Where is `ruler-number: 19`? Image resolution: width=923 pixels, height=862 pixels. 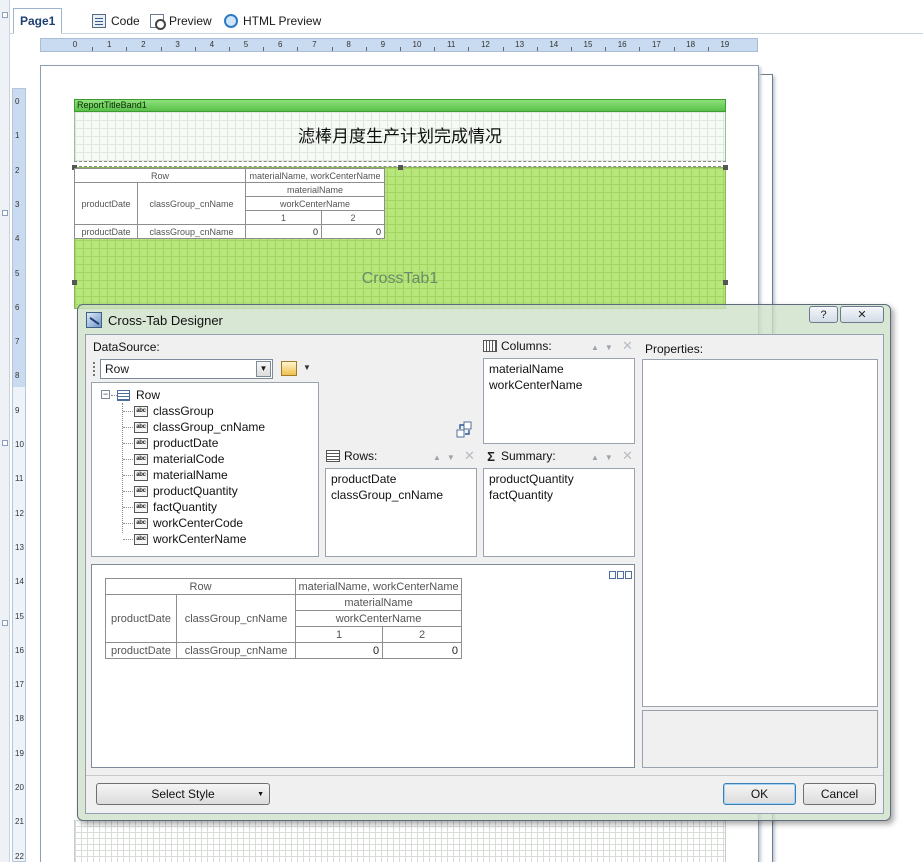 ruler-number: 19 is located at coordinates (19, 753).